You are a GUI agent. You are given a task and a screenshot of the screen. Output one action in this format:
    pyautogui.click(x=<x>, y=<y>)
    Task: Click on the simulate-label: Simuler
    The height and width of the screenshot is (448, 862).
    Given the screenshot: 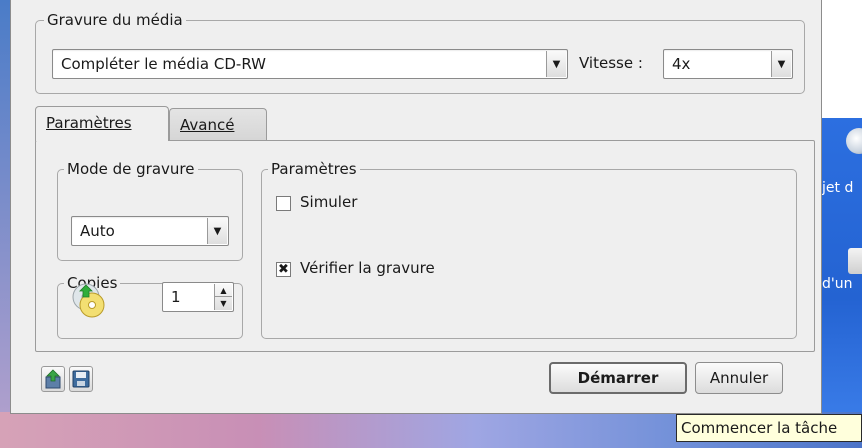 What is the action you would take?
    pyautogui.click(x=328, y=202)
    